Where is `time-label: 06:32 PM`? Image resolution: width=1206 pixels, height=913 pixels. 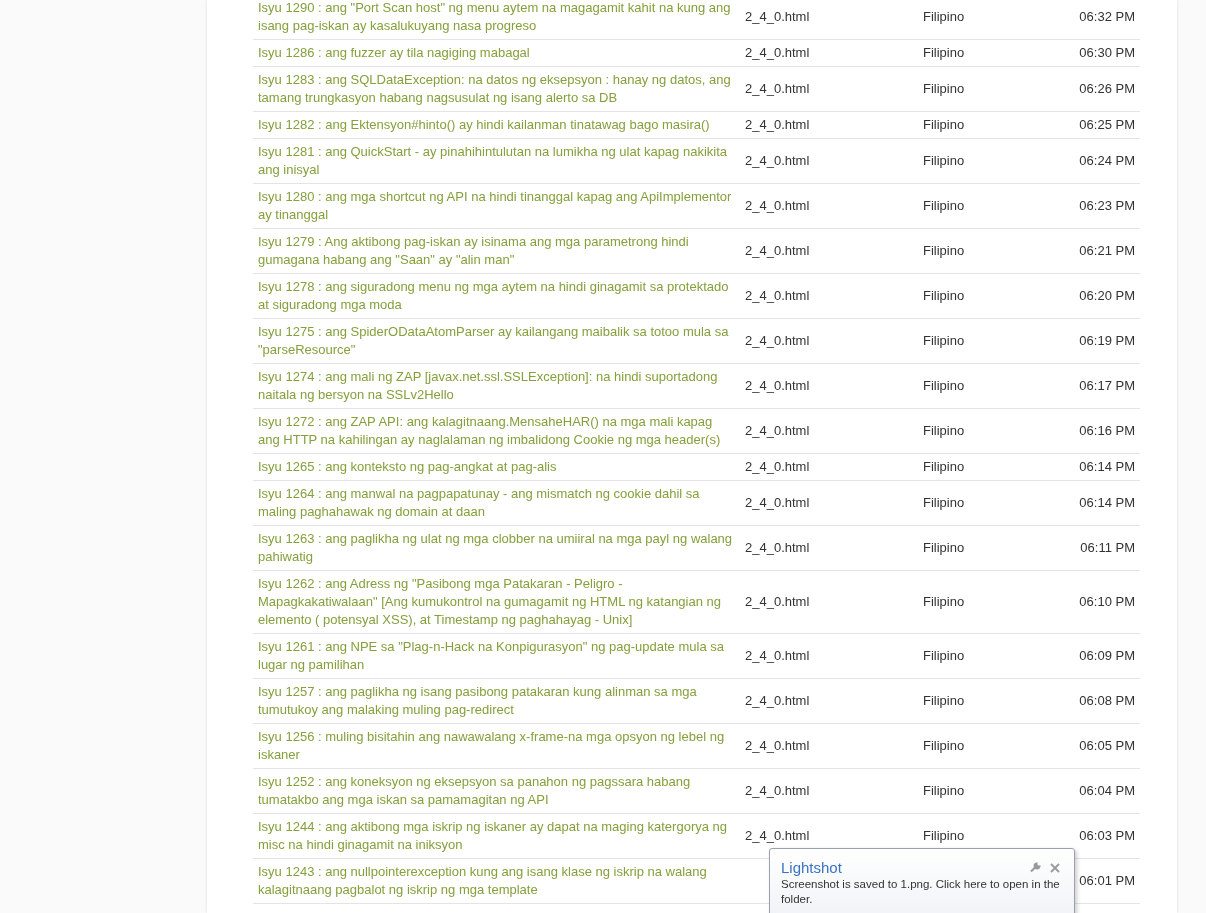
time-label: 06:32 PM is located at coordinates (1107, 17).